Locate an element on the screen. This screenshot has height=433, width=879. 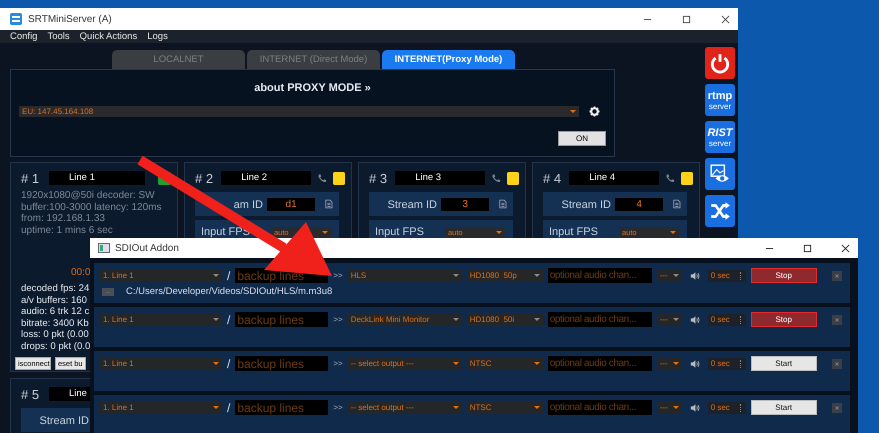
line-number: # 1 is located at coordinates (30, 178).